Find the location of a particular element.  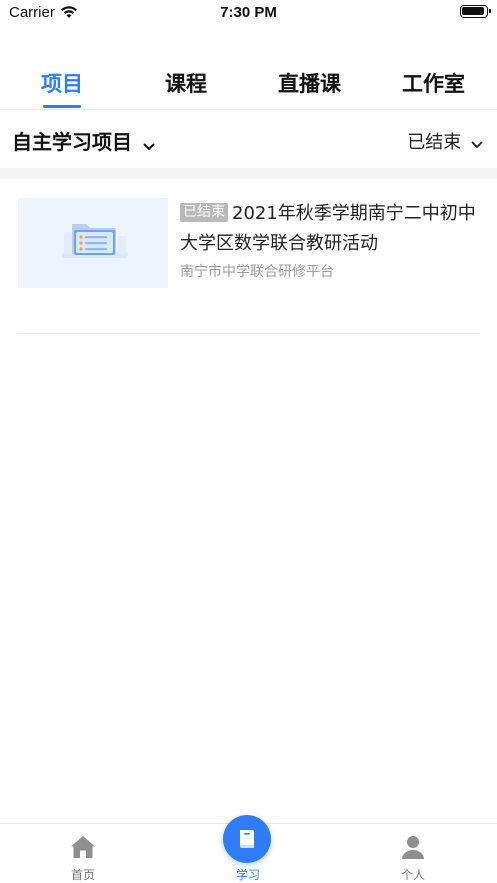

section-divider is located at coordinates (248, 173).